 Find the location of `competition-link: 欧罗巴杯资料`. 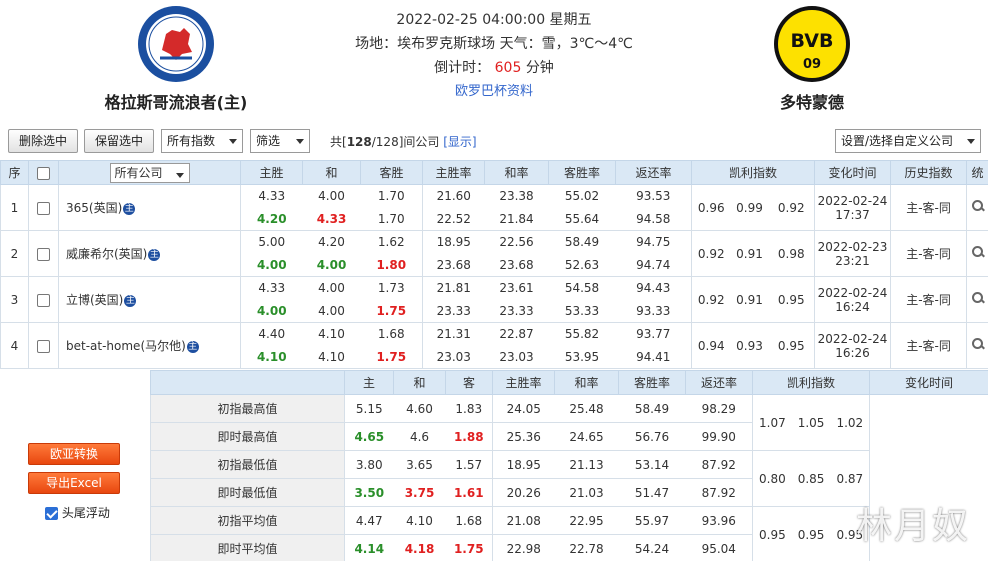

competition-link: 欧罗巴杯资料 is located at coordinates (494, 92).